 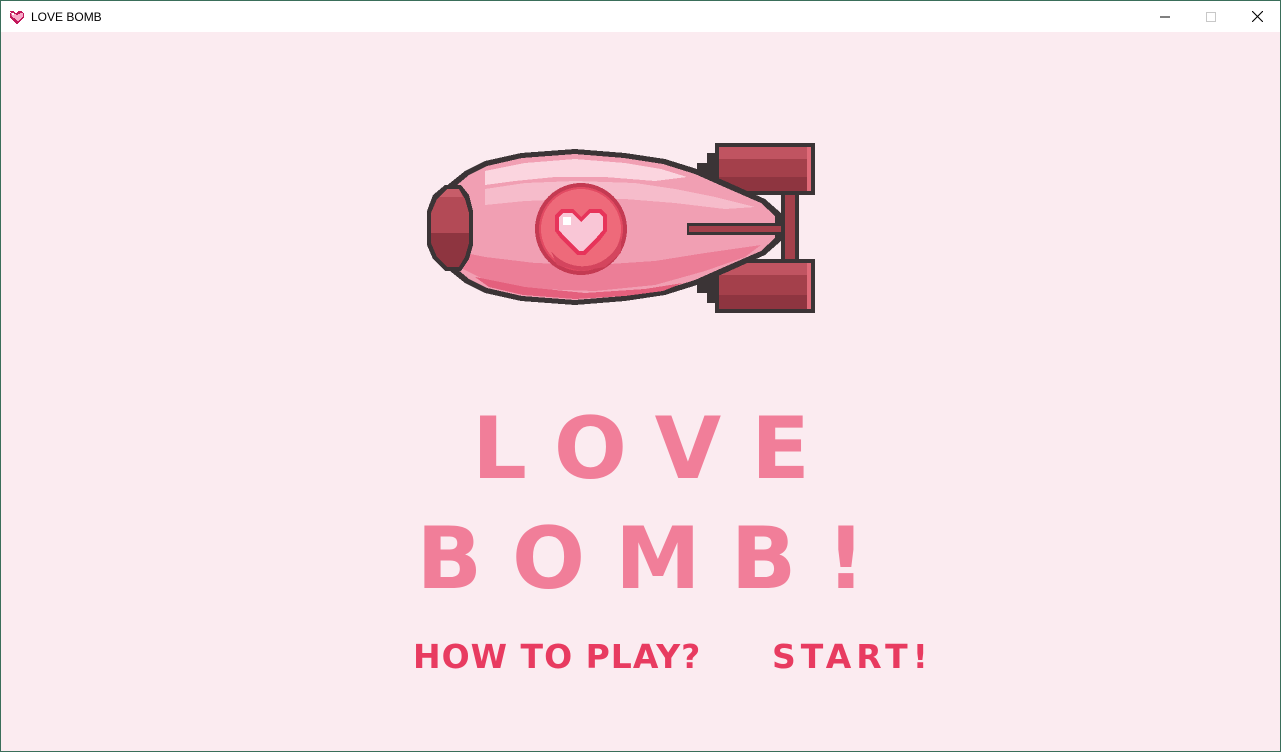 I want to click on pixel-heart-icon, so click(x=17, y=17).